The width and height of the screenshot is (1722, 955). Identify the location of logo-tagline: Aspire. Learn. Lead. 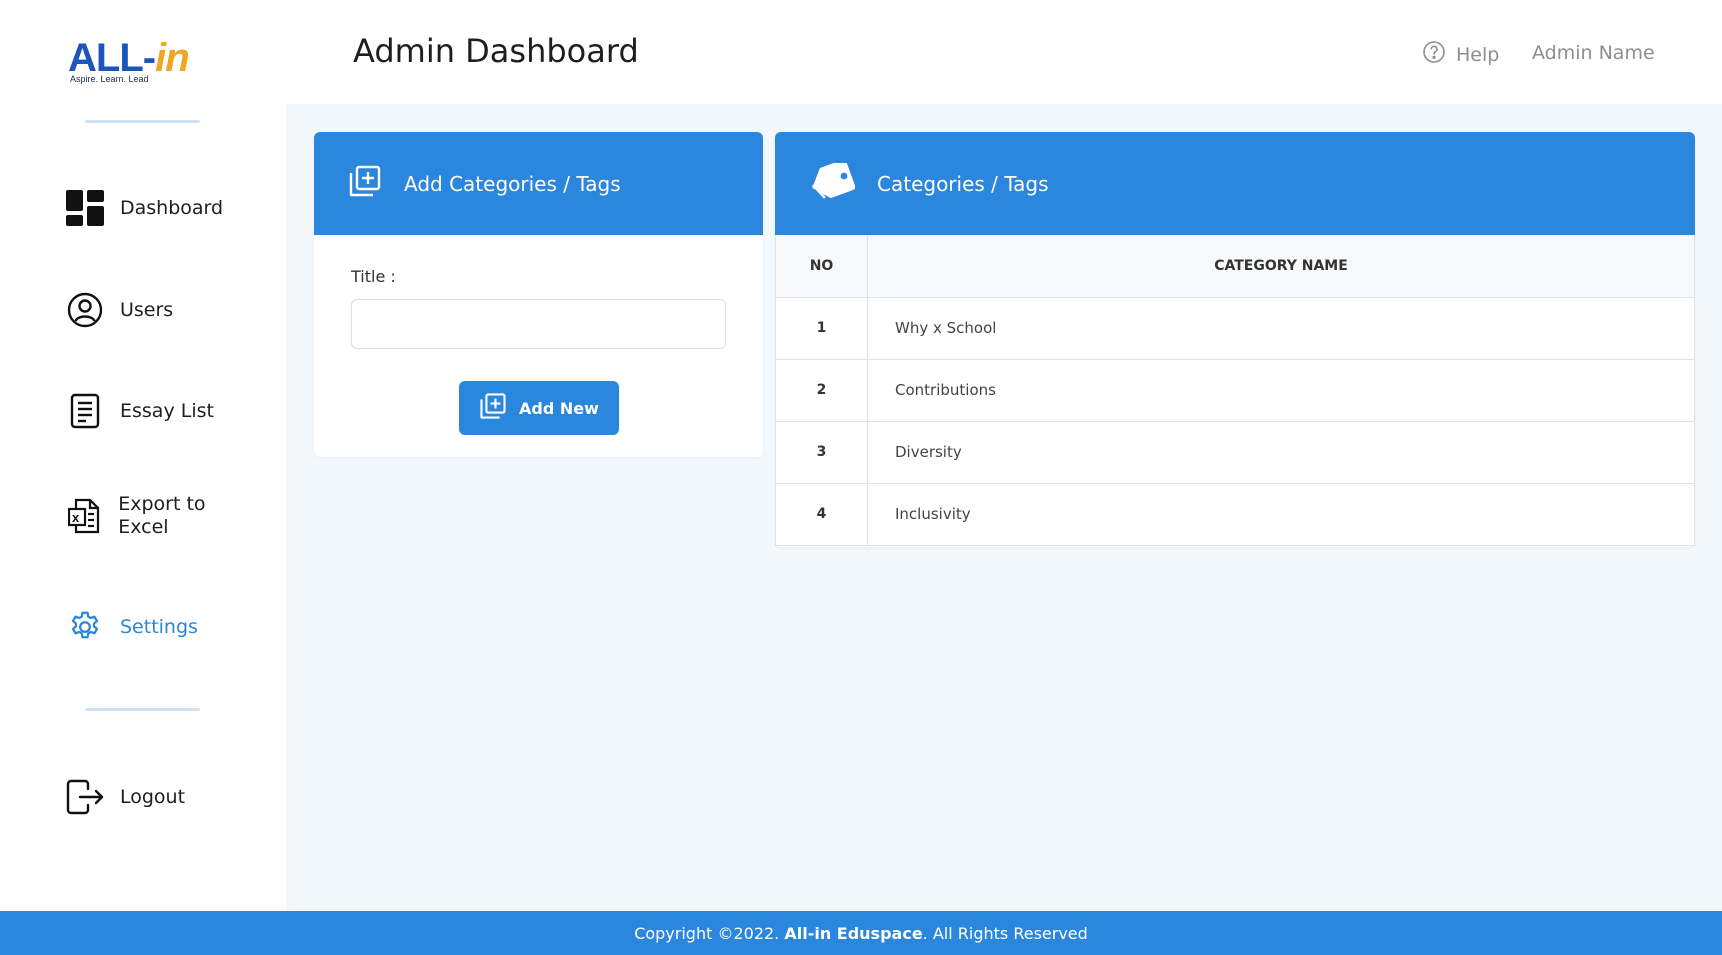
(109, 79).